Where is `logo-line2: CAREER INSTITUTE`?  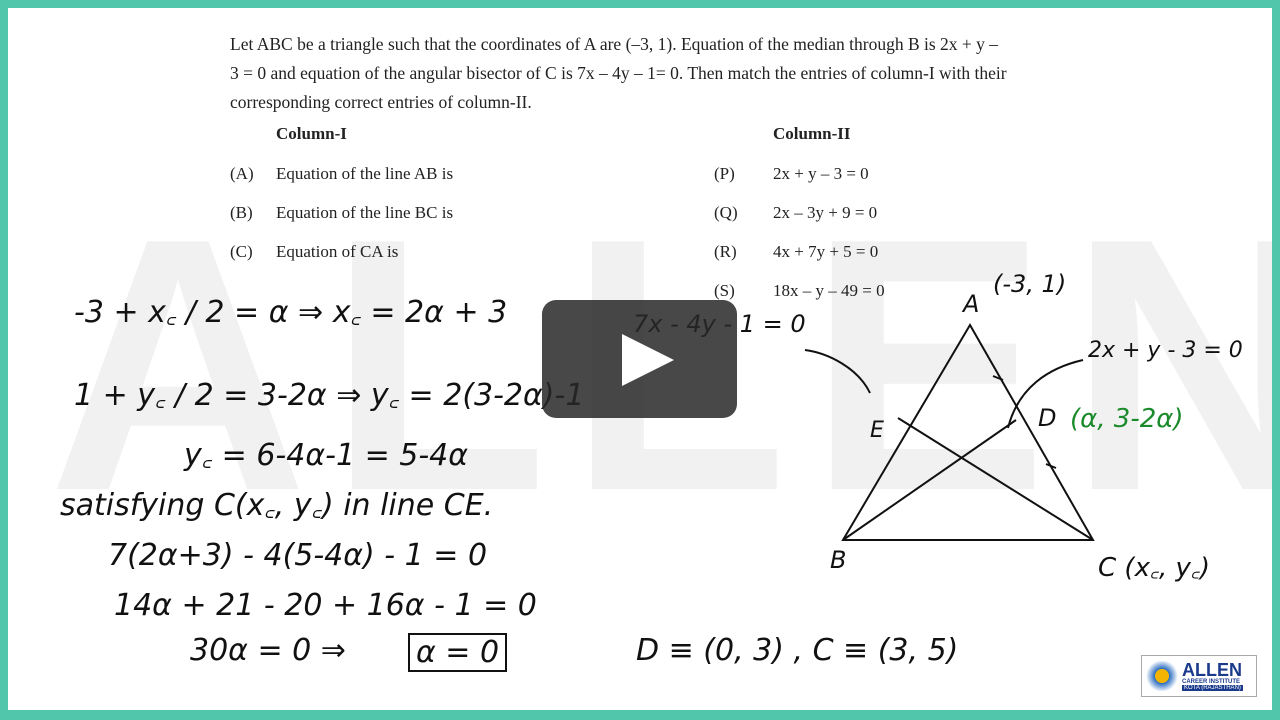
logo-line2: CAREER INSTITUTE is located at coordinates (1211, 681).